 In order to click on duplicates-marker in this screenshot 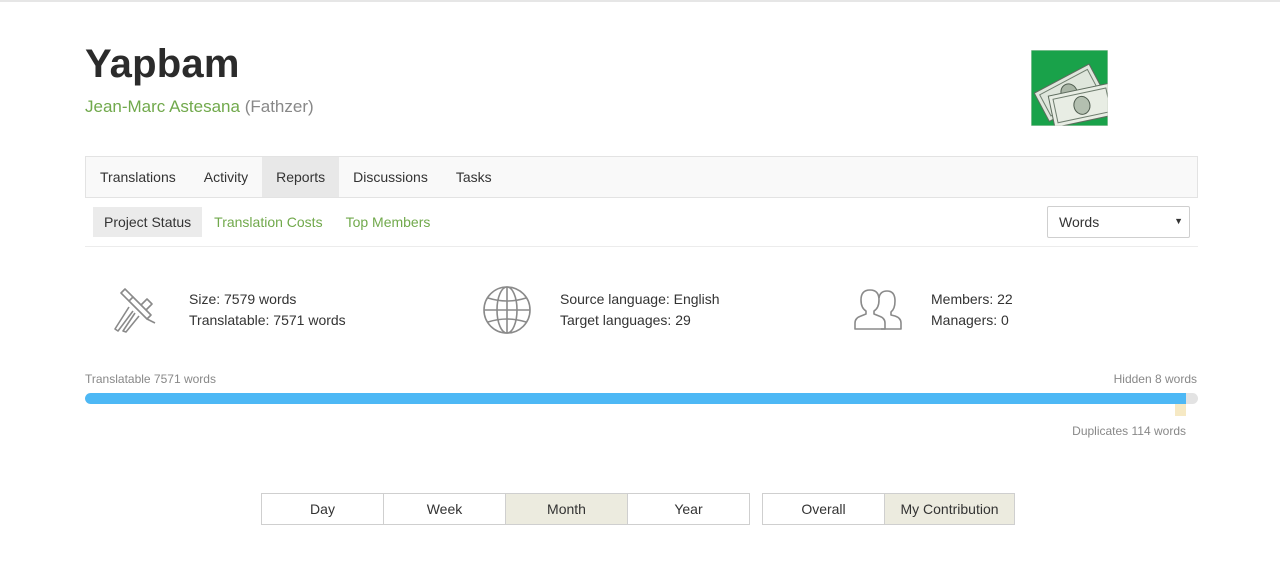, I will do `click(1180, 410)`.